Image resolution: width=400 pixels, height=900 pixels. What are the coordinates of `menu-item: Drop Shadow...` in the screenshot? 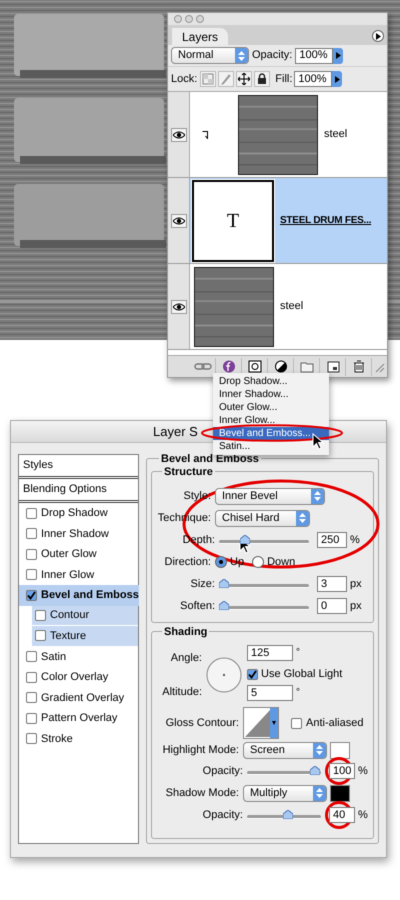 It's located at (271, 381).